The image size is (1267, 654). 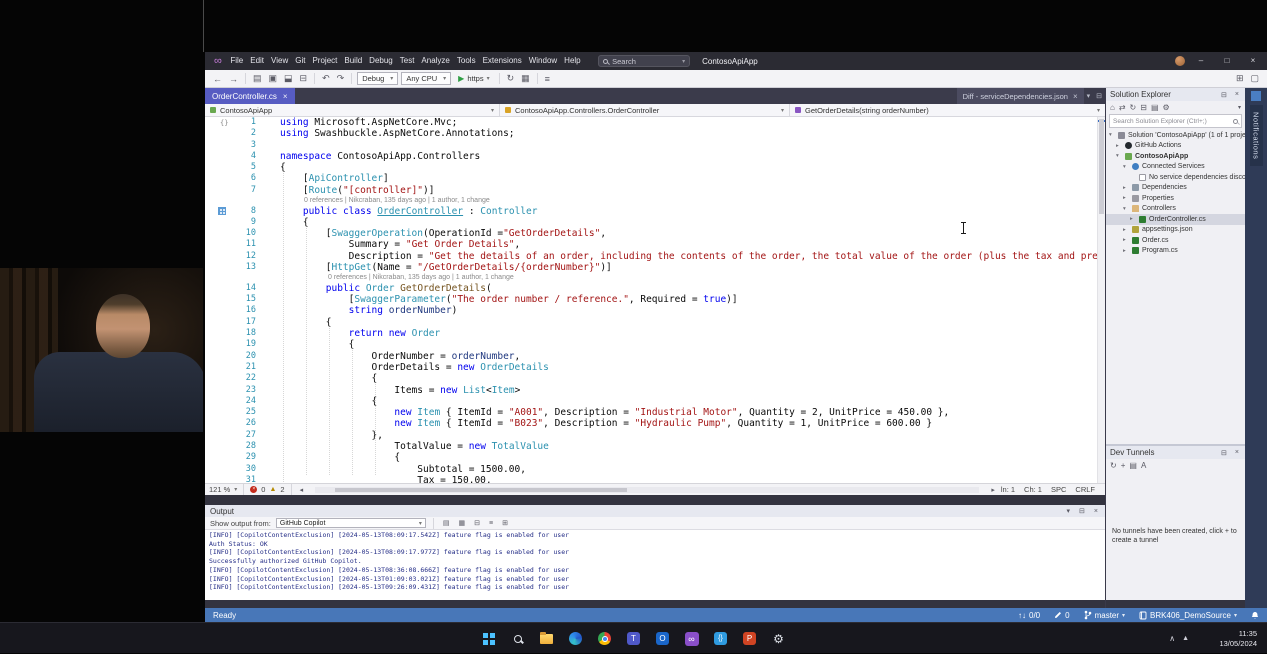 What do you see at coordinates (234, 412) in the screenshot?
I see `line-number: 25` at bounding box center [234, 412].